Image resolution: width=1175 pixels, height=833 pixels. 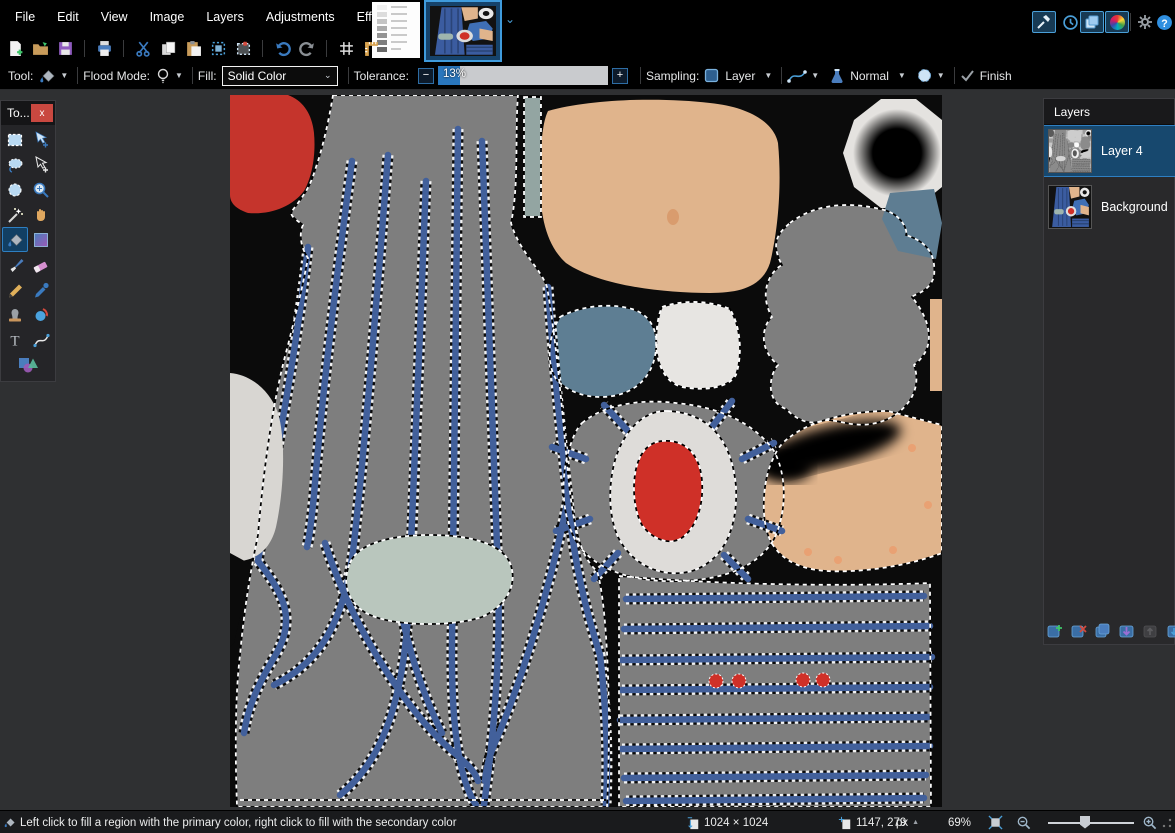 I want to click on layers-stack-icon, so click(x=1092, y=22).